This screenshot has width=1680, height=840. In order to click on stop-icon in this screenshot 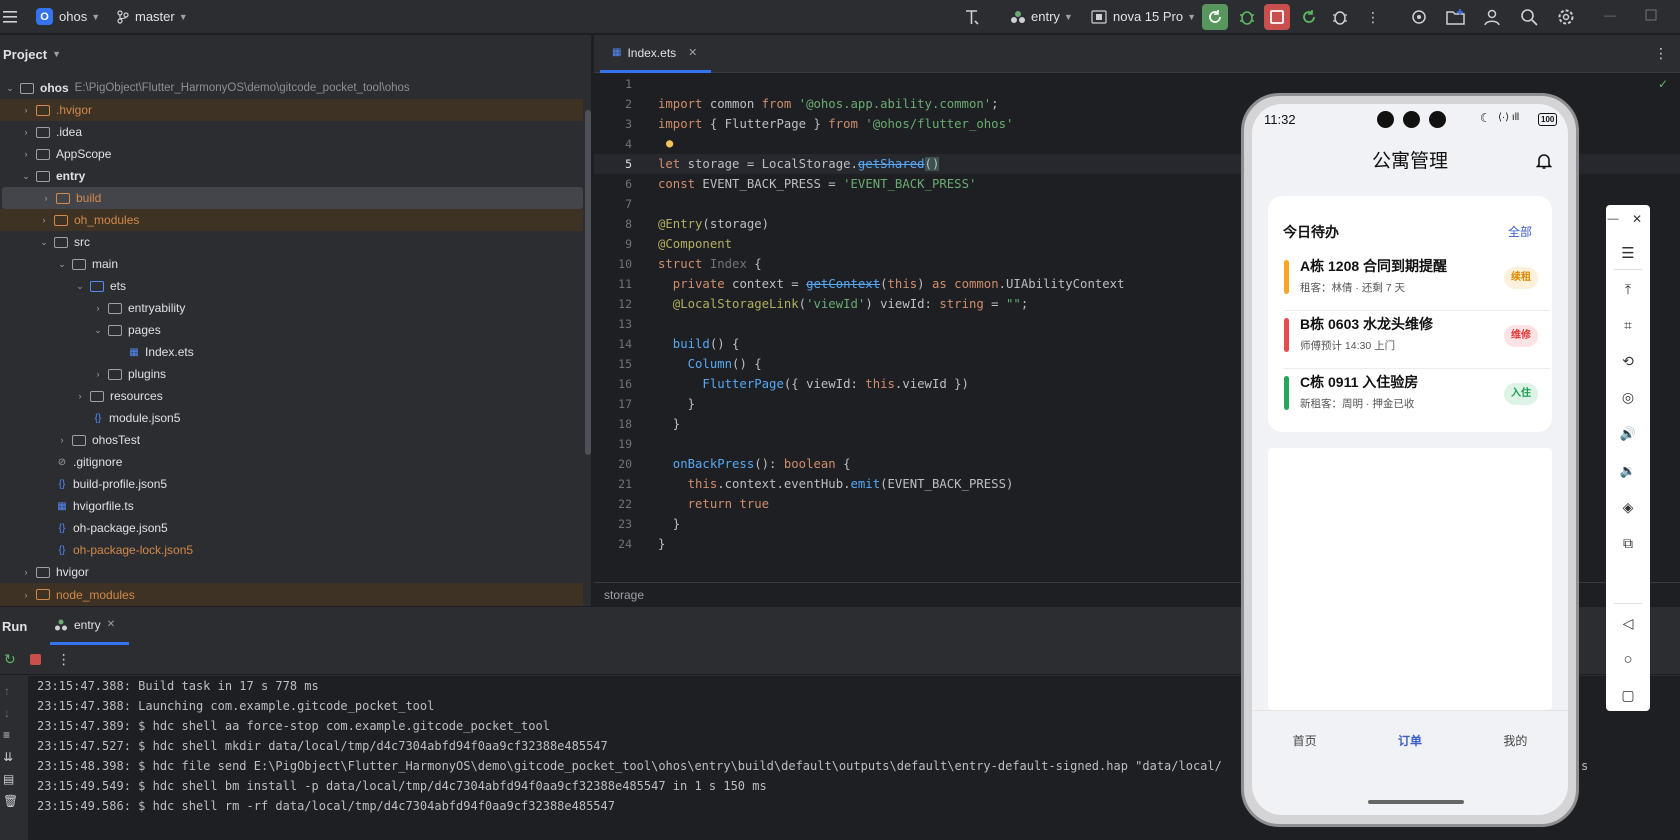, I will do `click(35, 659)`.